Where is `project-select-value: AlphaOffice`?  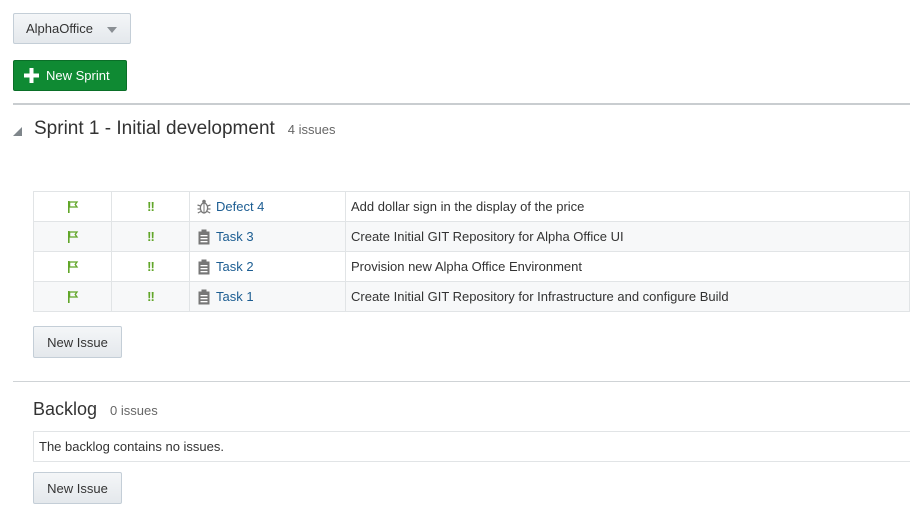 project-select-value: AlphaOffice is located at coordinates (59, 28).